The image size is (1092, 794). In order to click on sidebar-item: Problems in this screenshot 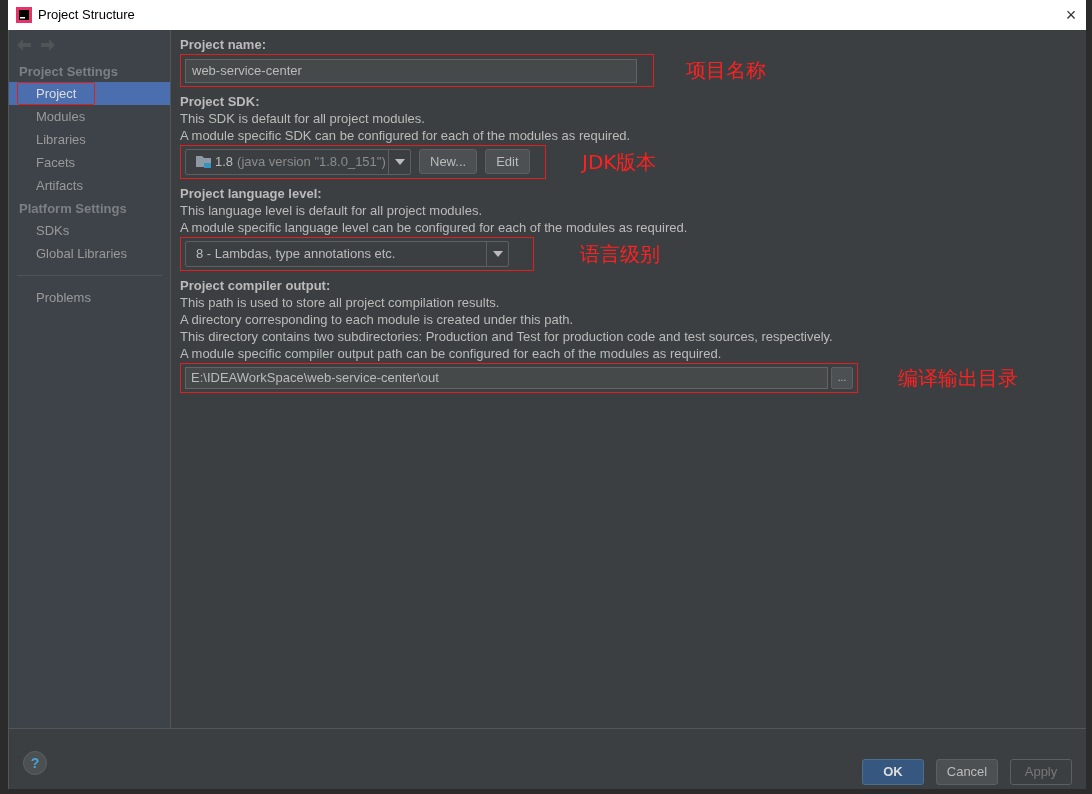, I will do `click(89, 297)`.